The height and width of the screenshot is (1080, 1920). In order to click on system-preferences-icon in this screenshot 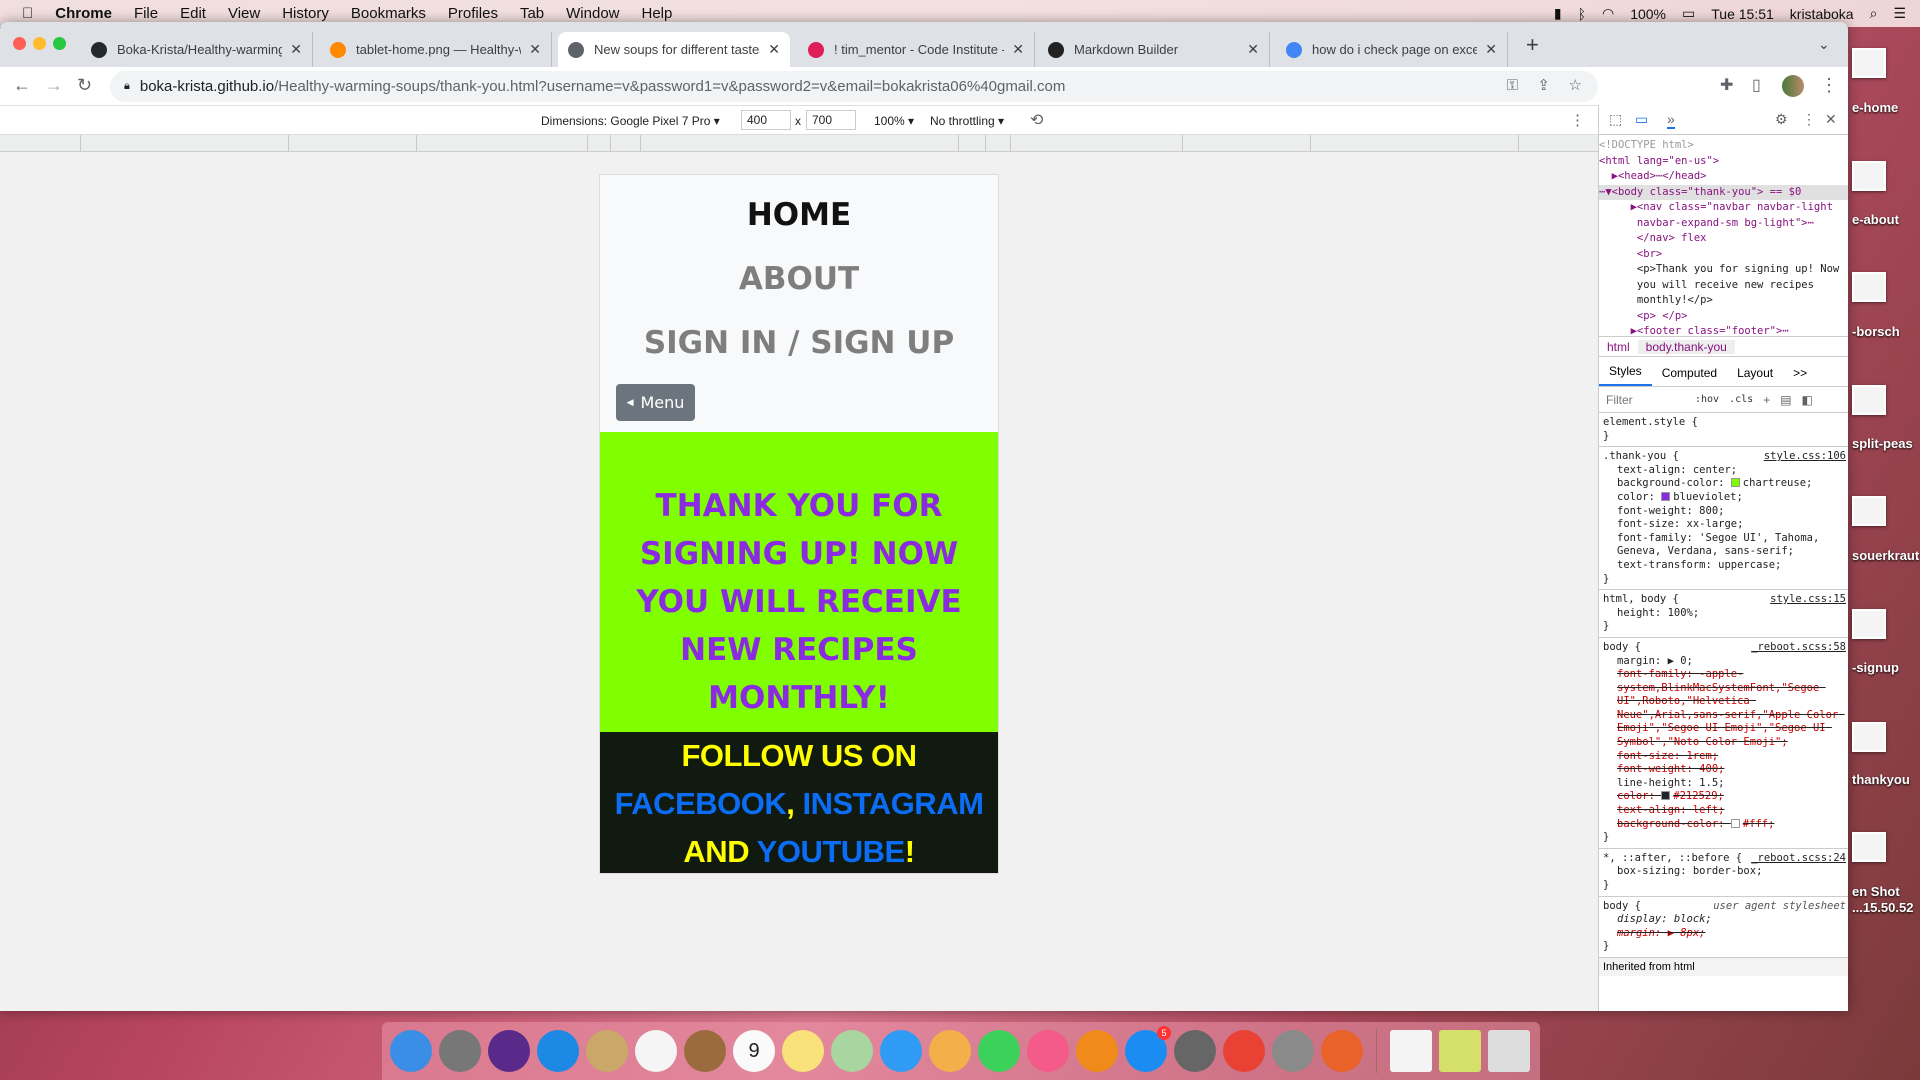, I will do `click(1195, 1051)`.